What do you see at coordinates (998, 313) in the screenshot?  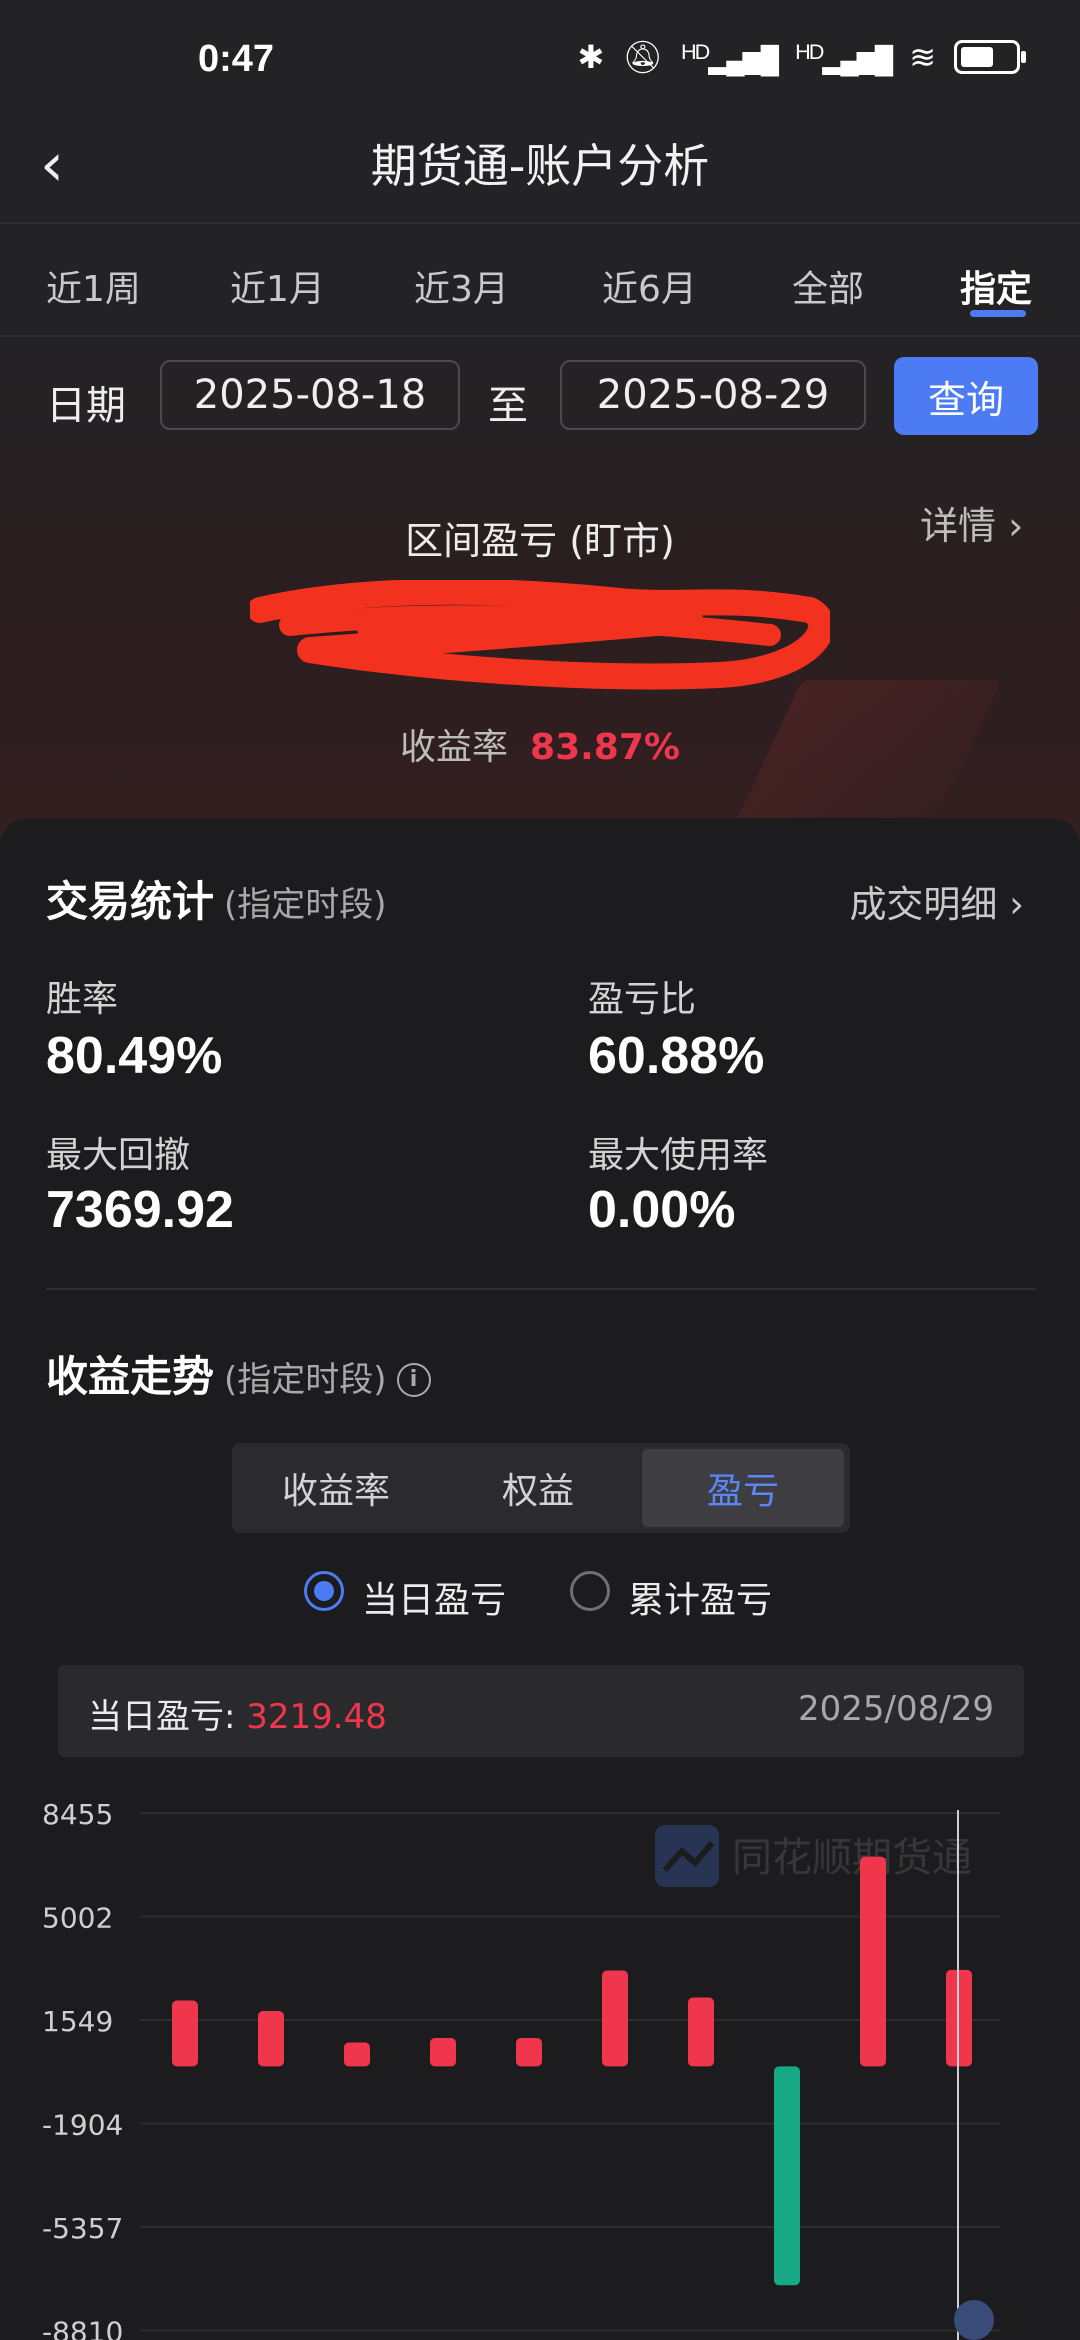 I see `active-tab-indicator` at bounding box center [998, 313].